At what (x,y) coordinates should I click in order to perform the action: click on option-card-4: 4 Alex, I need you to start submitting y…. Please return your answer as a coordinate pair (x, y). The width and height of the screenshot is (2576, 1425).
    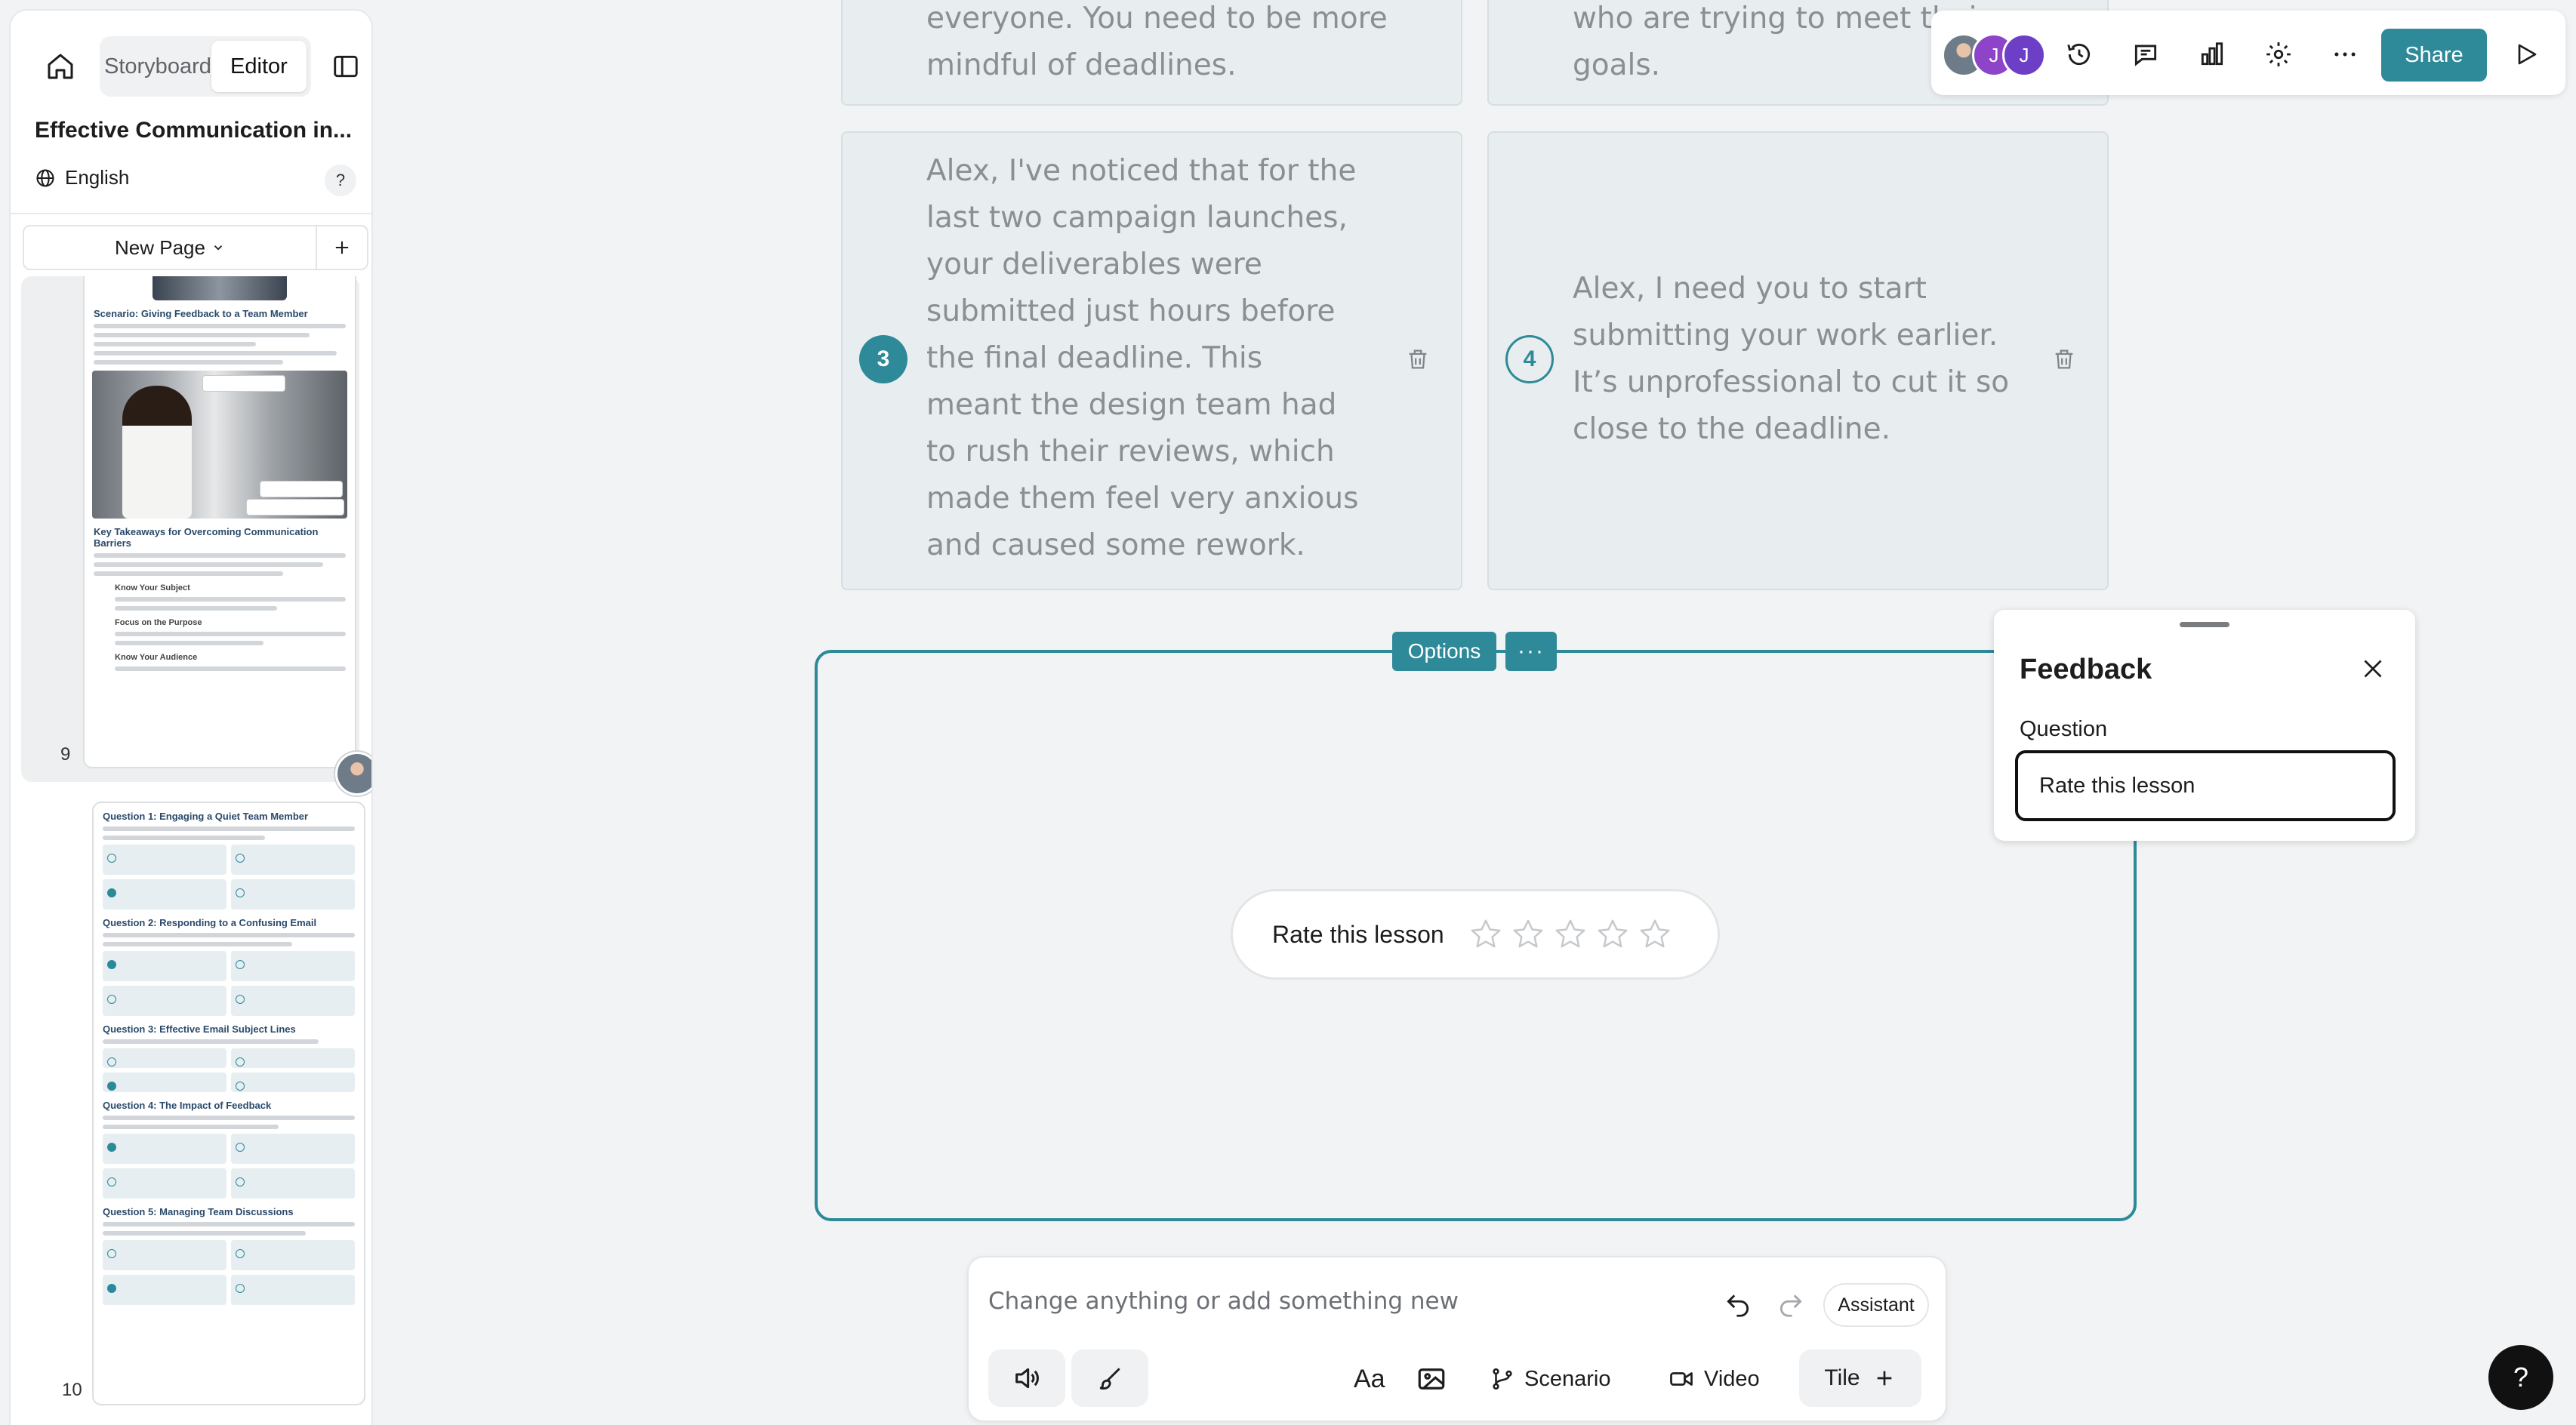
    Looking at the image, I should click on (1798, 360).